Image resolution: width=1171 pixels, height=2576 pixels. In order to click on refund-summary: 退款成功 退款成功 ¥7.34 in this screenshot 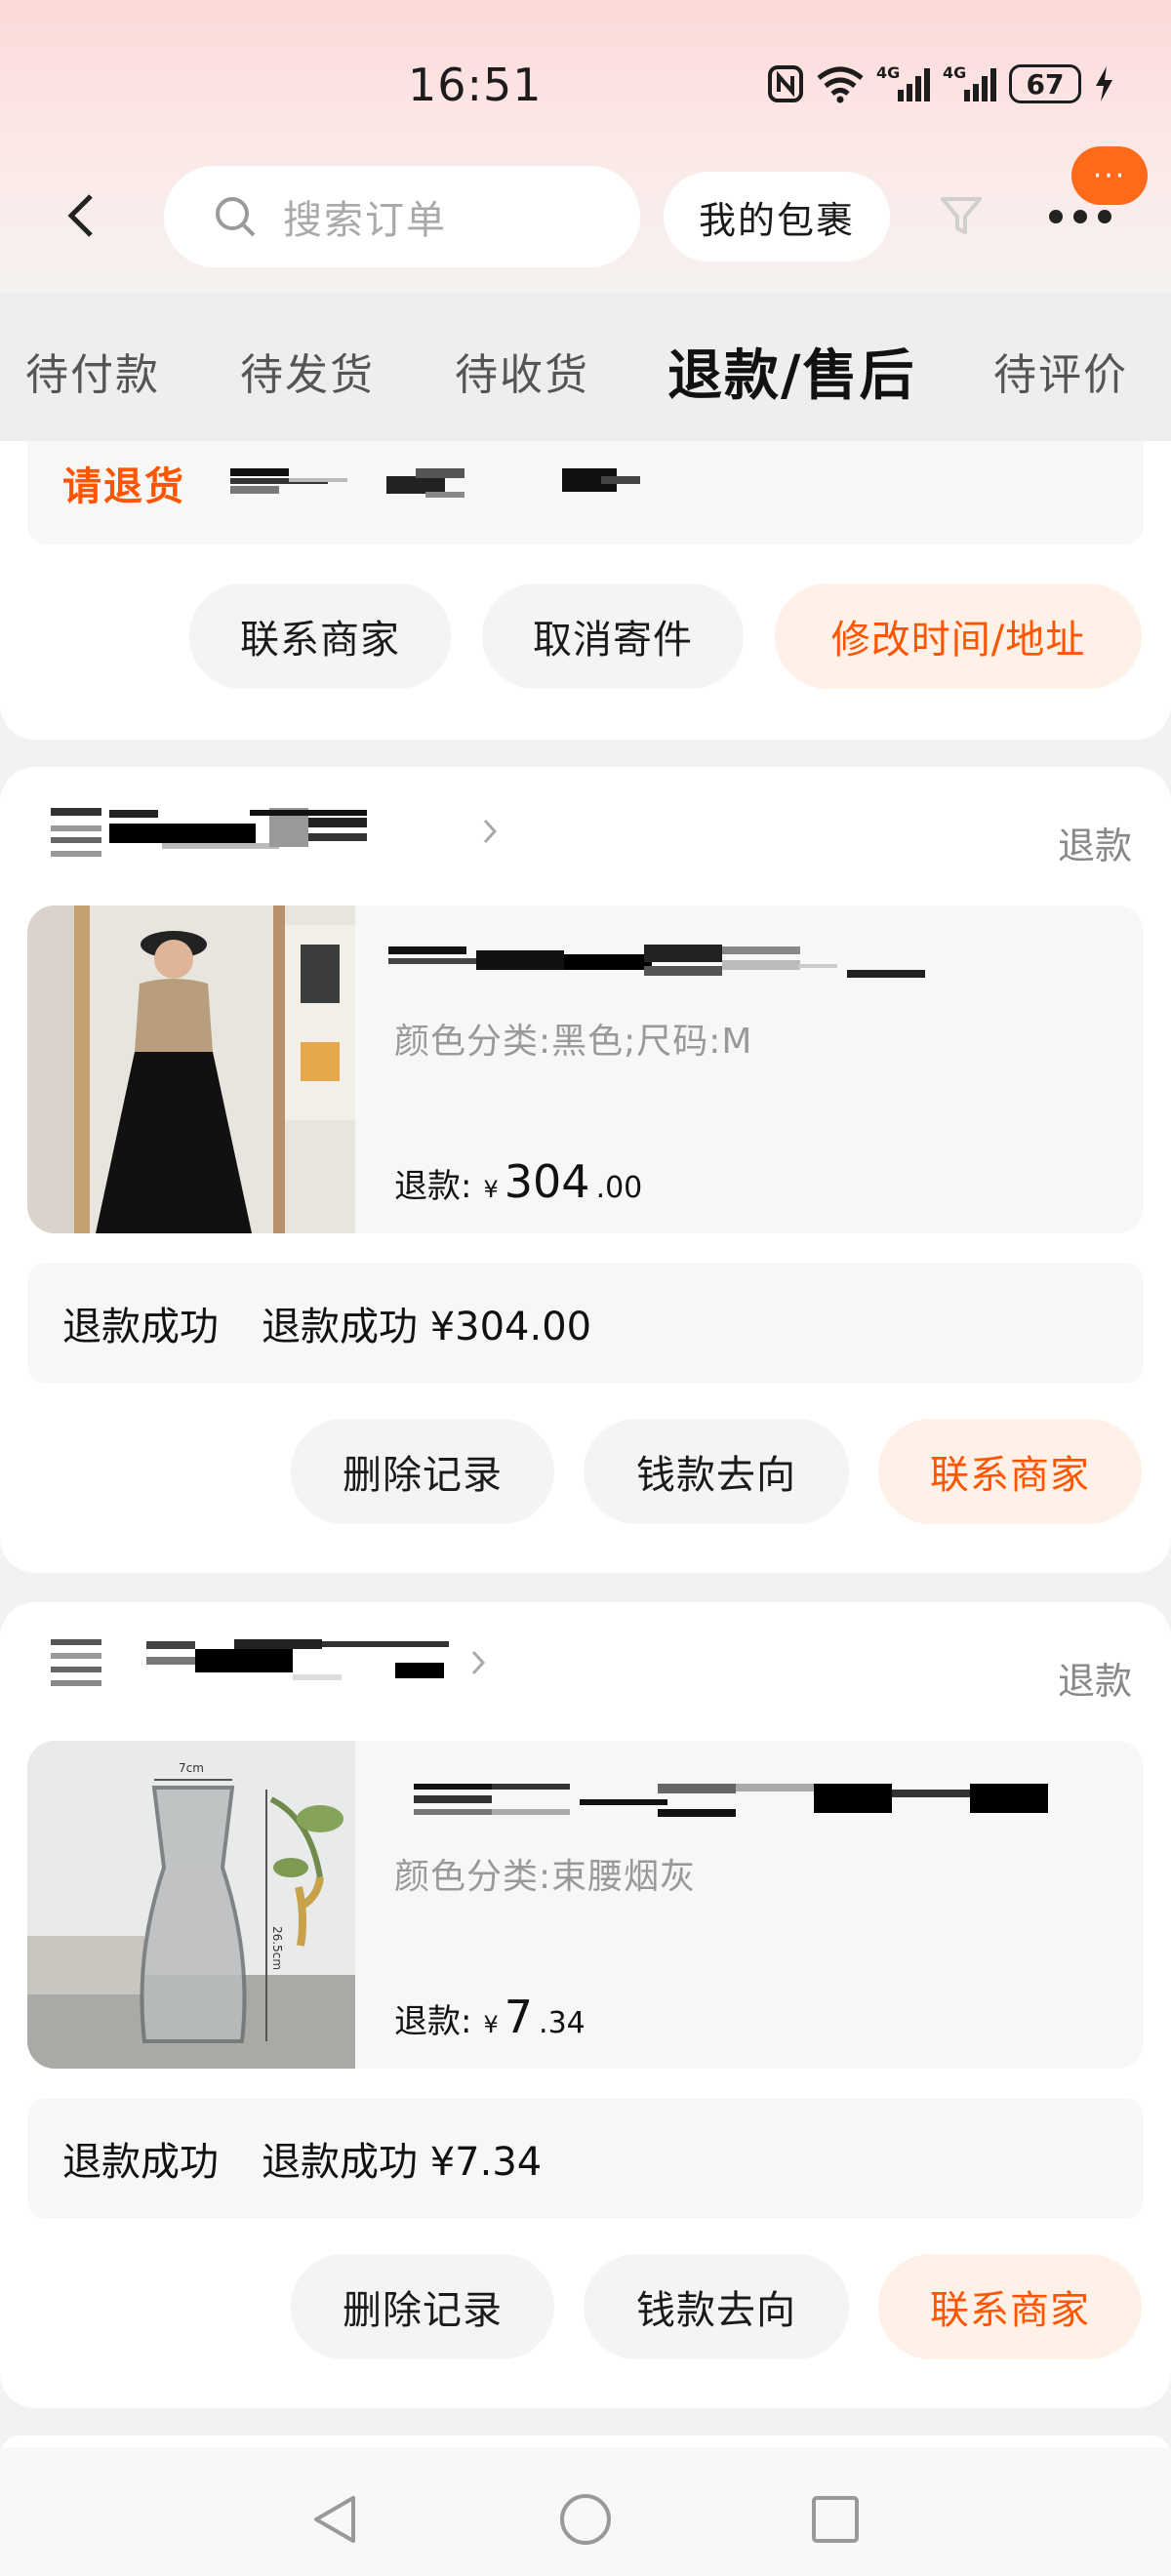, I will do `click(585, 2158)`.